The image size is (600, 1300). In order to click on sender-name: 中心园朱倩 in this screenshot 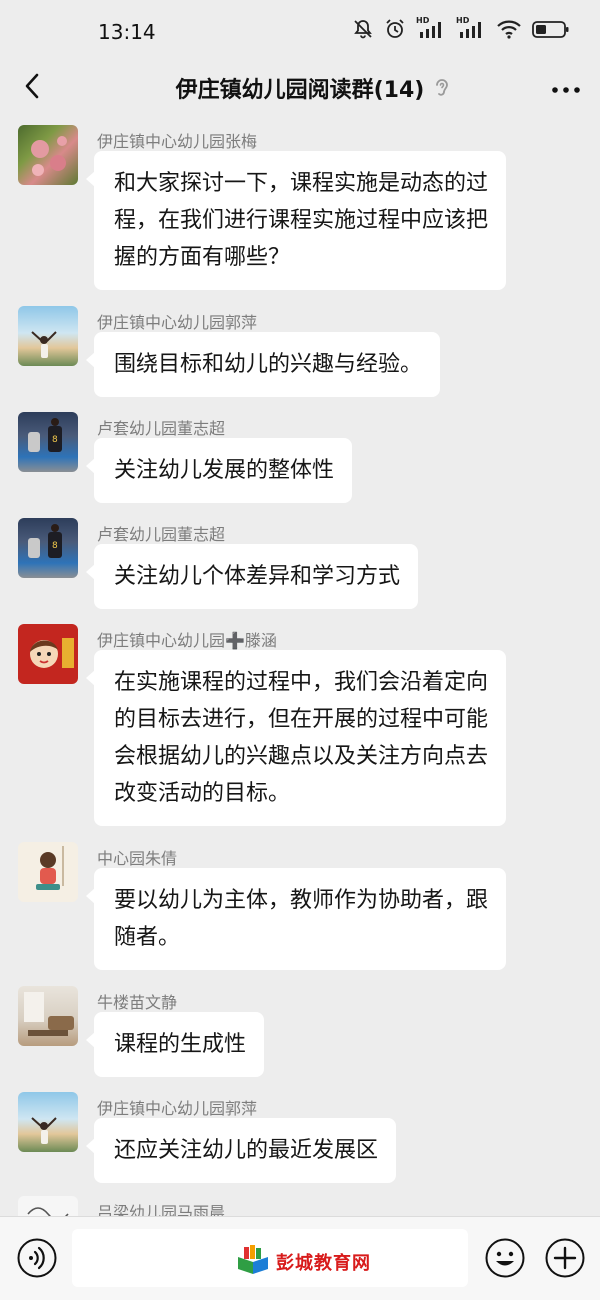, I will do `click(137, 858)`.